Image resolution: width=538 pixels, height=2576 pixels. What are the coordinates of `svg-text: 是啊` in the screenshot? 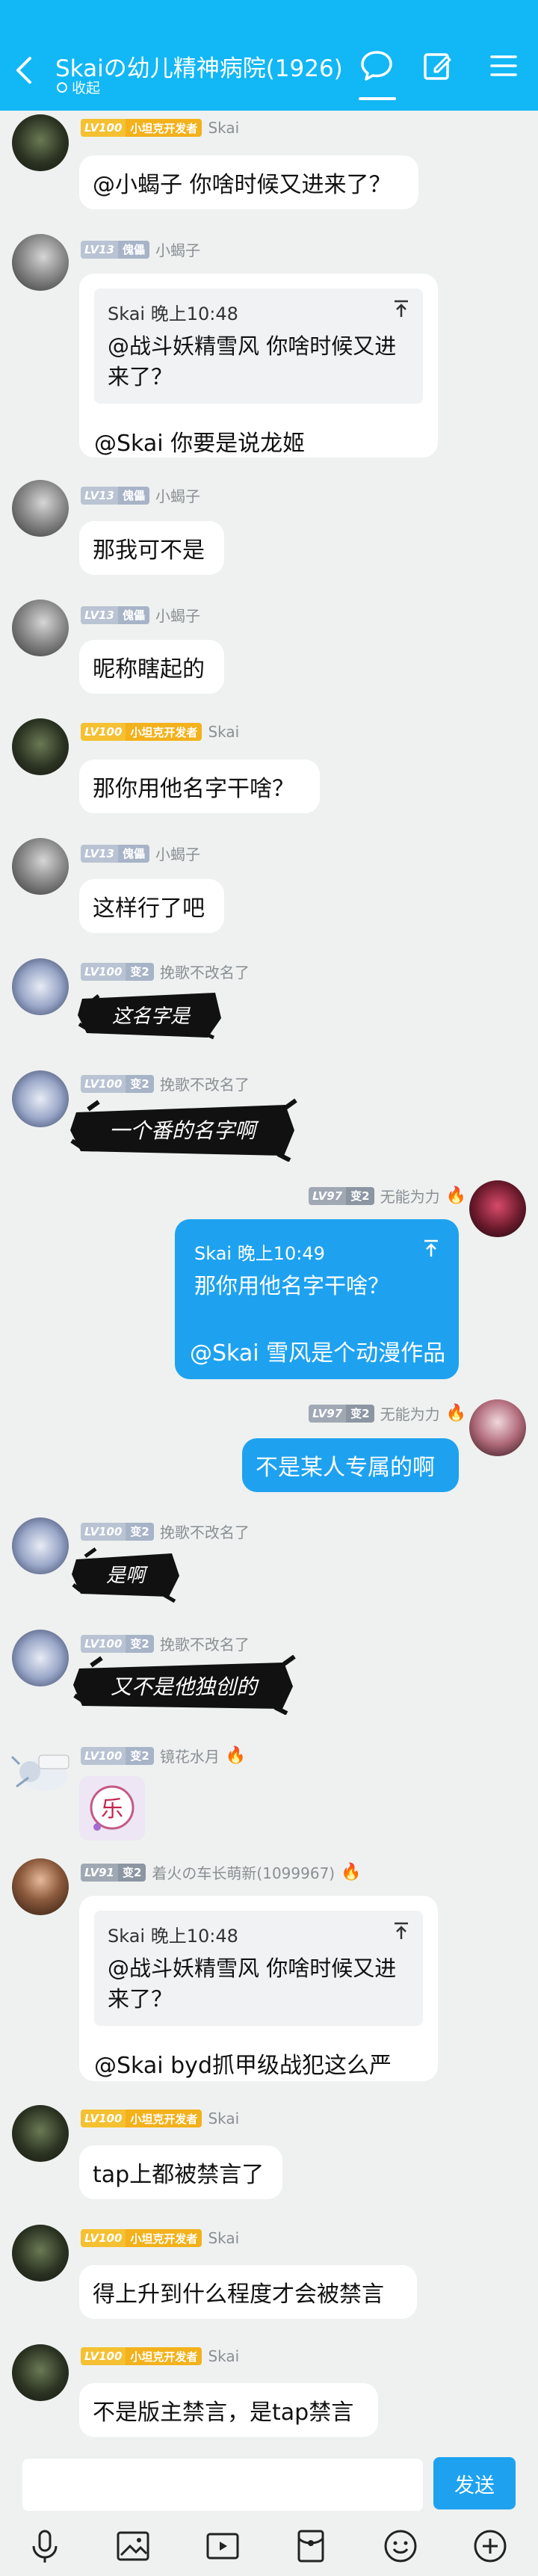 It's located at (128, 1576).